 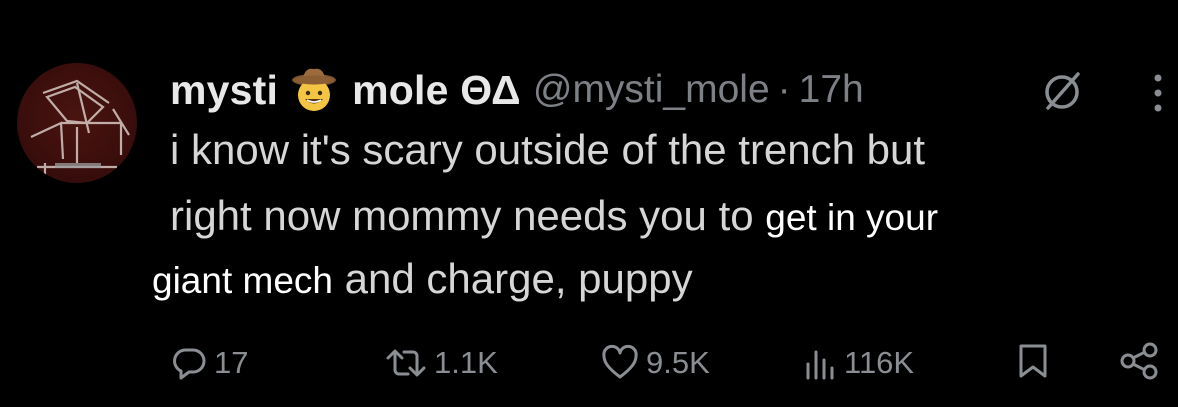 What do you see at coordinates (678, 362) in the screenshot?
I see `like-count: 9.5K` at bounding box center [678, 362].